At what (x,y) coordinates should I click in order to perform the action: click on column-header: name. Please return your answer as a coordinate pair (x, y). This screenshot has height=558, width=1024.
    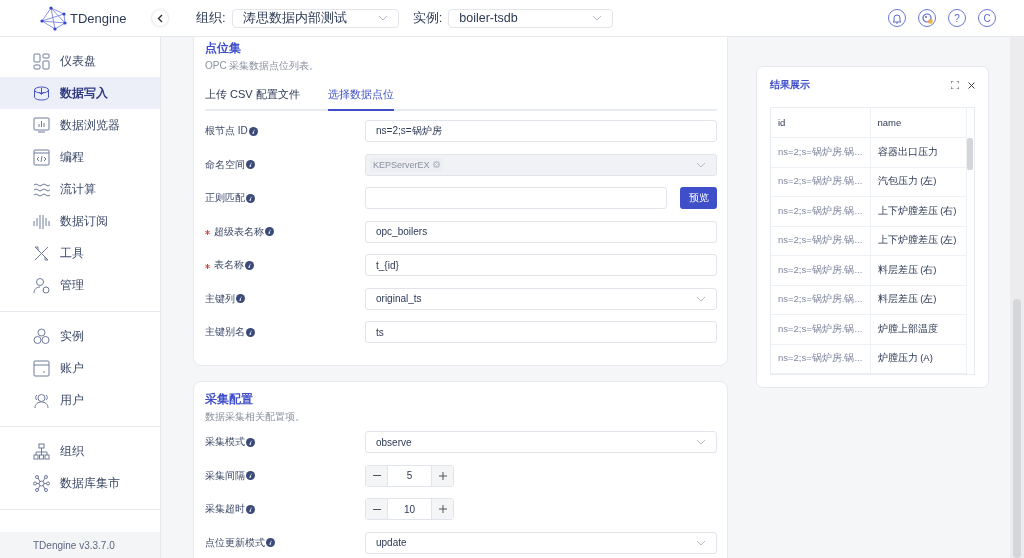
    Looking at the image, I should click on (918, 123).